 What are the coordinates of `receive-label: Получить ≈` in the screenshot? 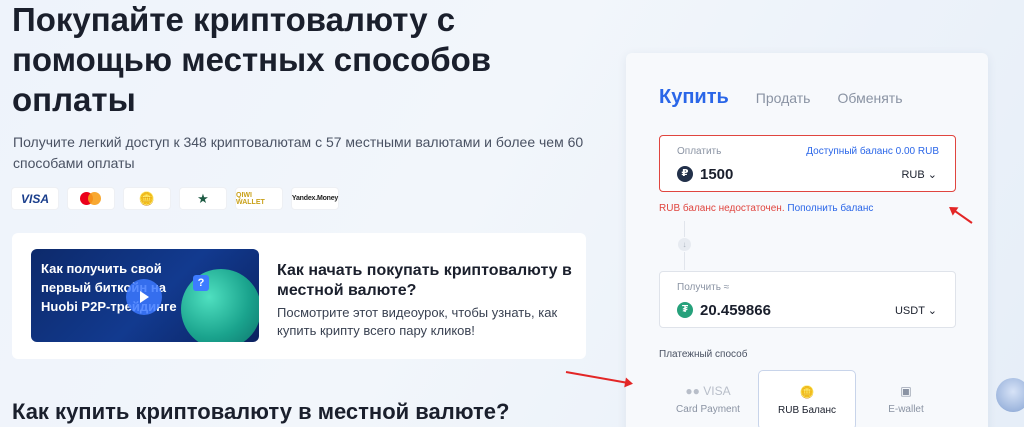 It's located at (703, 287).